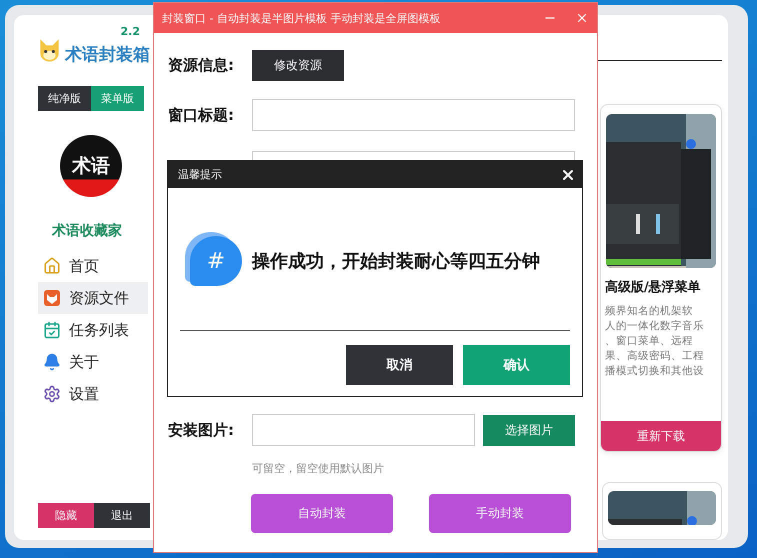 The image size is (757, 558). Describe the element at coordinates (655, 342) in the screenshot. I see `card-description: 频界知名的机架软 人的一体化数字音乐 、窗口菜单、远程 果、高级密码、工程 播模式切换和其他设` at that location.